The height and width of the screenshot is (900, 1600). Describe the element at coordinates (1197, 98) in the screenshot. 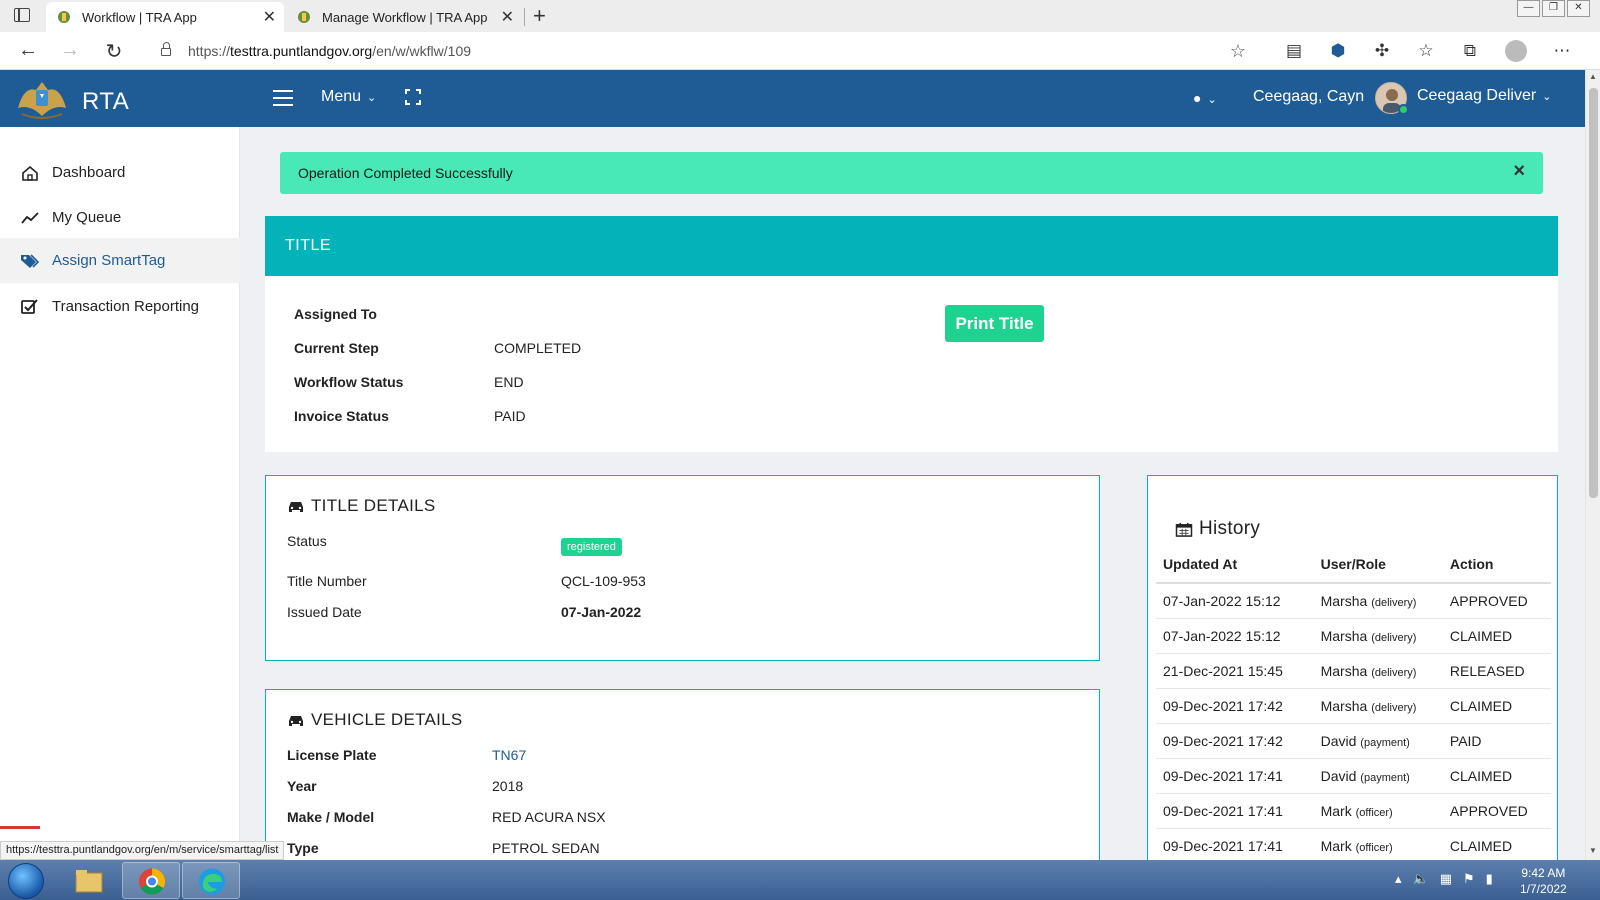

I see `user-icon: ●` at that location.